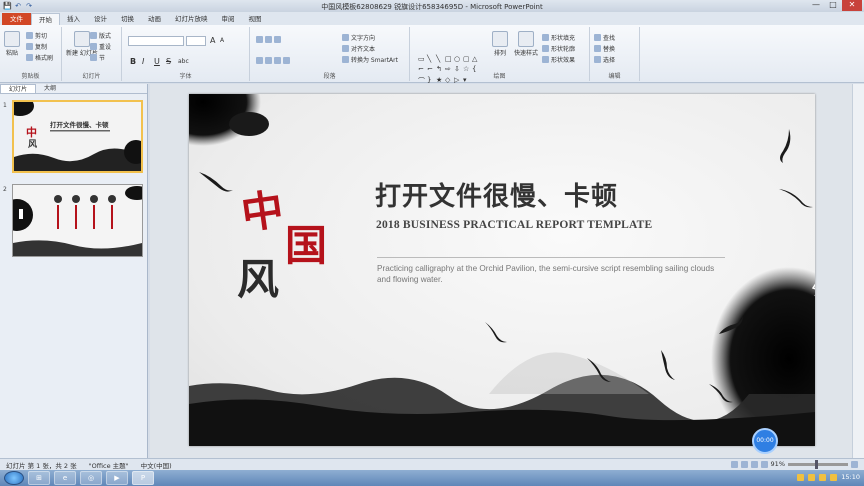 The height and width of the screenshot is (486, 864). What do you see at coordinates (133, 61) in the screenshot?
I see `bold-button: B` at bounding box center [133, 61].